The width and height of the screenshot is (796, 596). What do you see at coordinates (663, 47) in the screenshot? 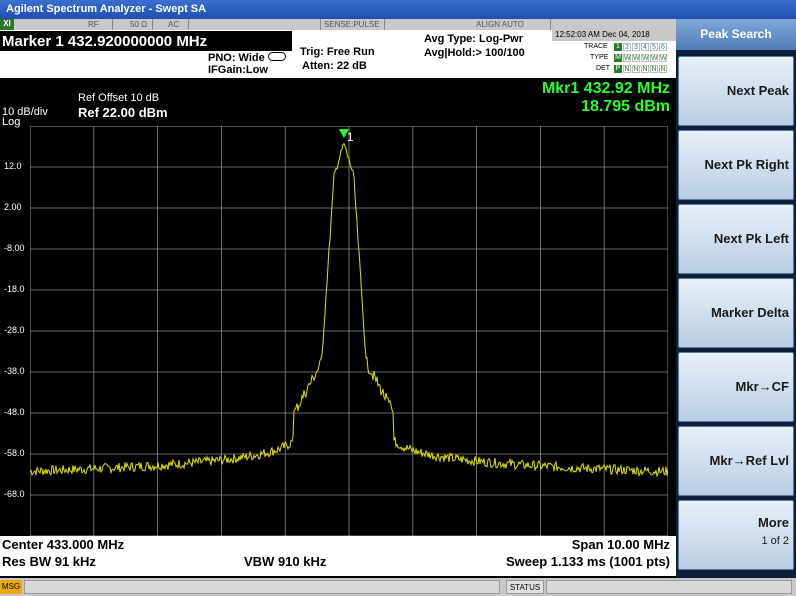
I see `trace-cell: 6` at bounding box center [663, 47].